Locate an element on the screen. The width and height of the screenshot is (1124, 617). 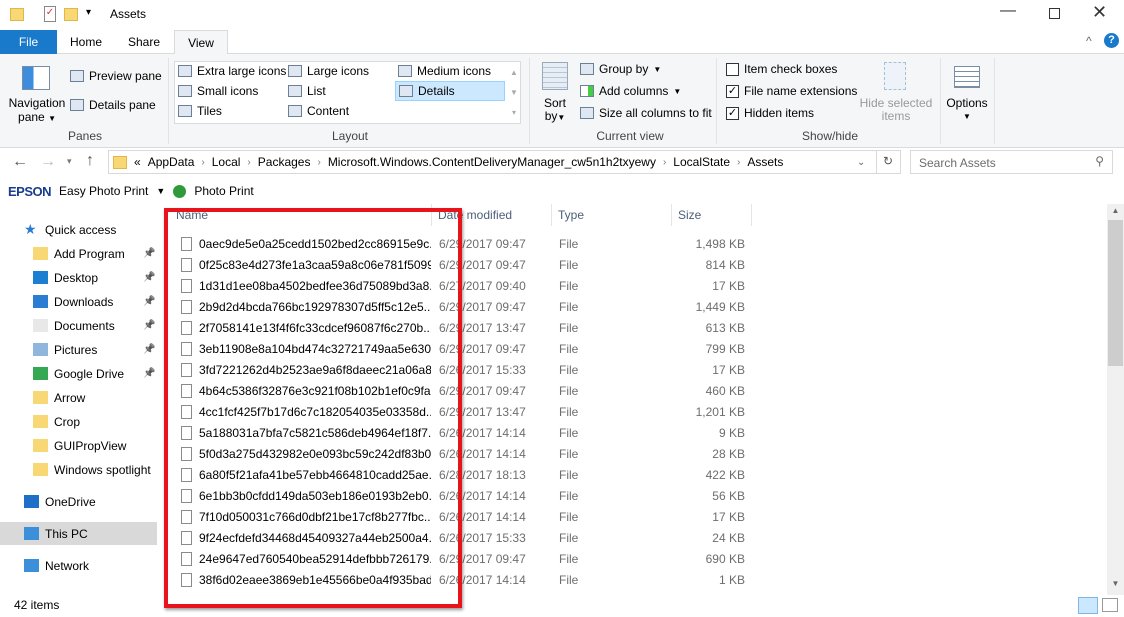
size-all-columns-button: Size all columns to fit is located at coordinates (646, 113).